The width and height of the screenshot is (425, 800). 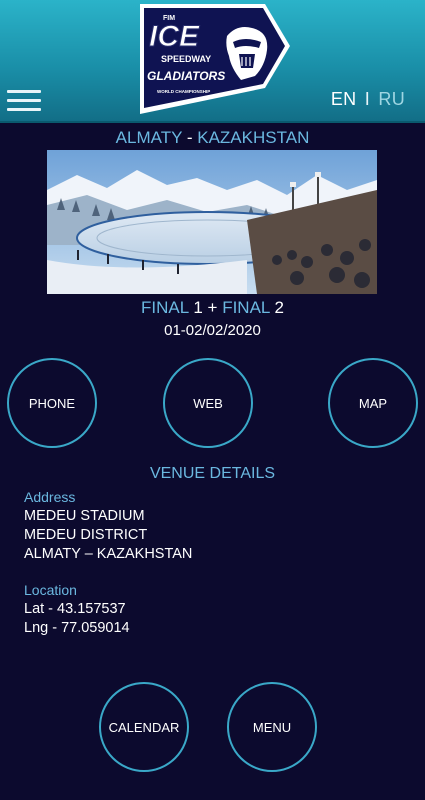 I want to click on calendar-button: CALENDAR, so click(x=144, y=727).